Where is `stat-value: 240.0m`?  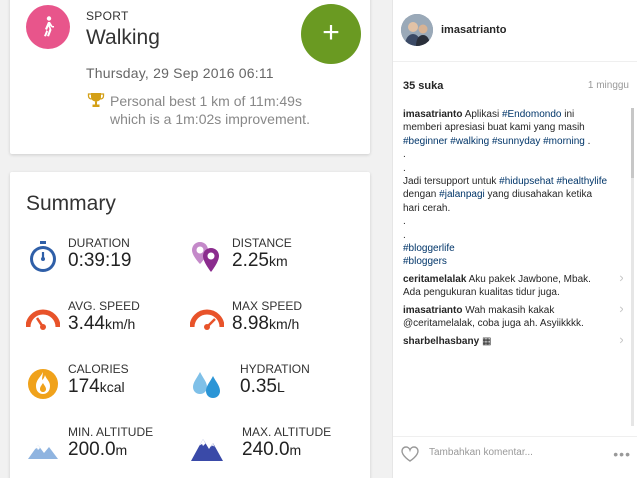
stat-value: 240.0m is located at coordinates (272, 449).